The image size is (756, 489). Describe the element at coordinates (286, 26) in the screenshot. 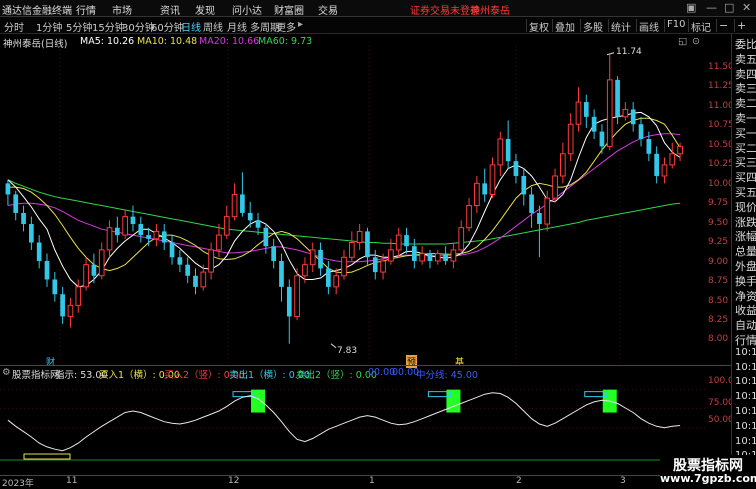

I see `period-more: 更多` at that location.